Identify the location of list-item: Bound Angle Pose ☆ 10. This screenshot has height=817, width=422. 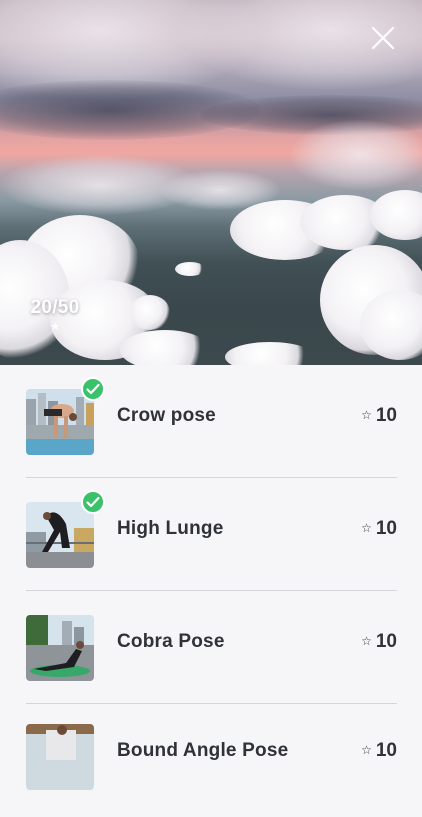
(211, 760).